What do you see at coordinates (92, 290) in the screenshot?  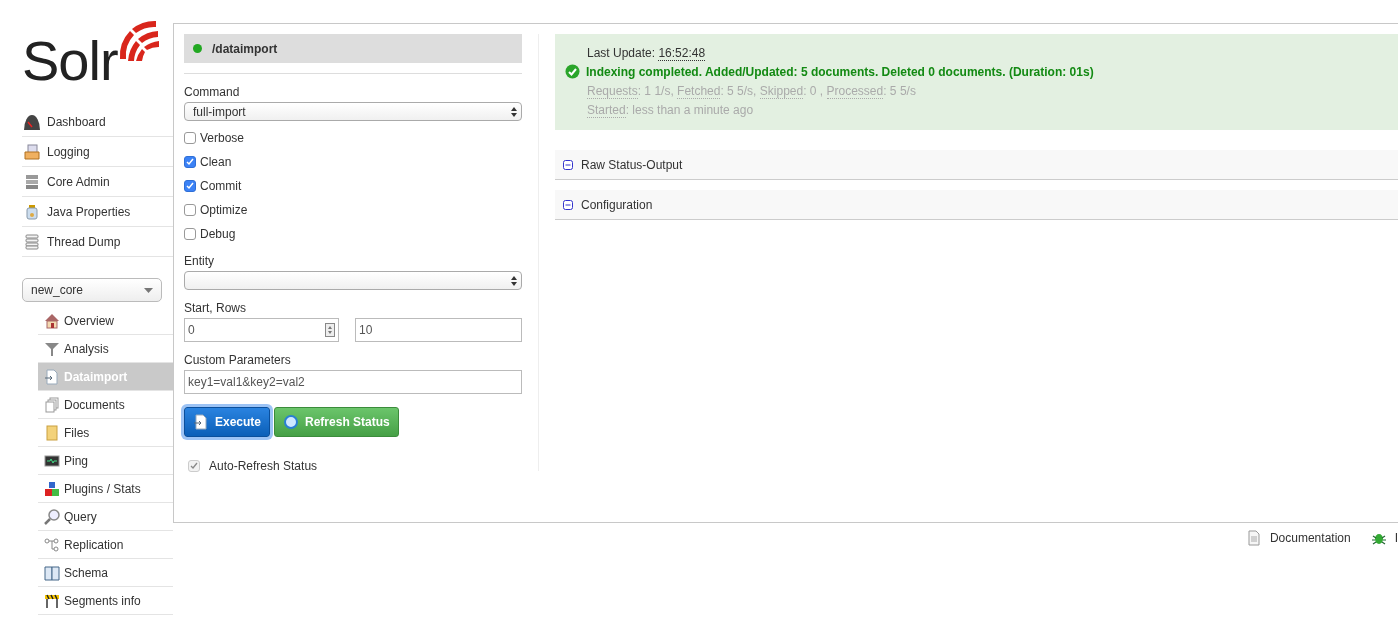 I see `core-selector: new_core` at bounding box center [92, 290].